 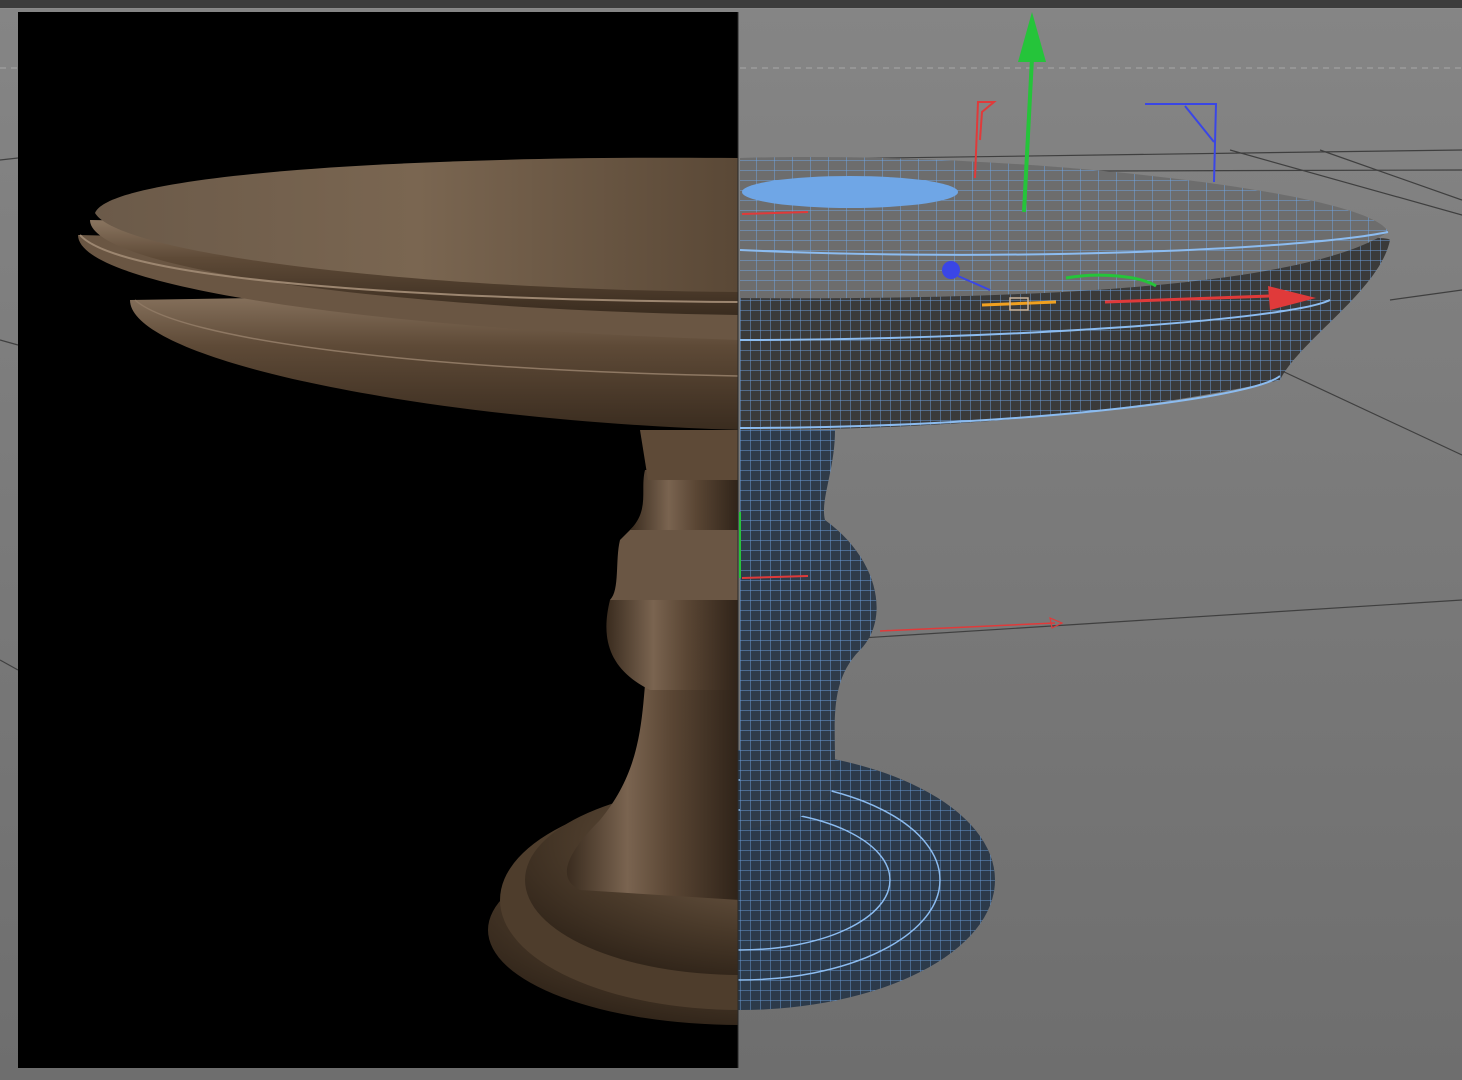 I want to click on z-axis-handle-icon, so click(x=951, y=270).